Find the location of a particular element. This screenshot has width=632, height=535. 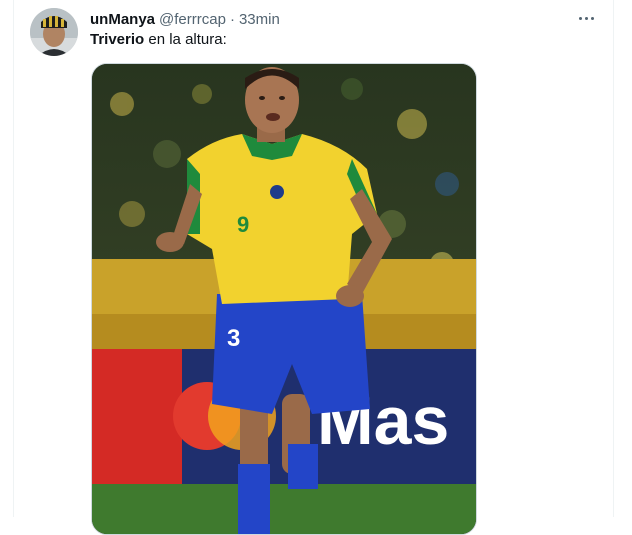

tweet-text: Triverio en la altura: is located at coordinates (158, 39).